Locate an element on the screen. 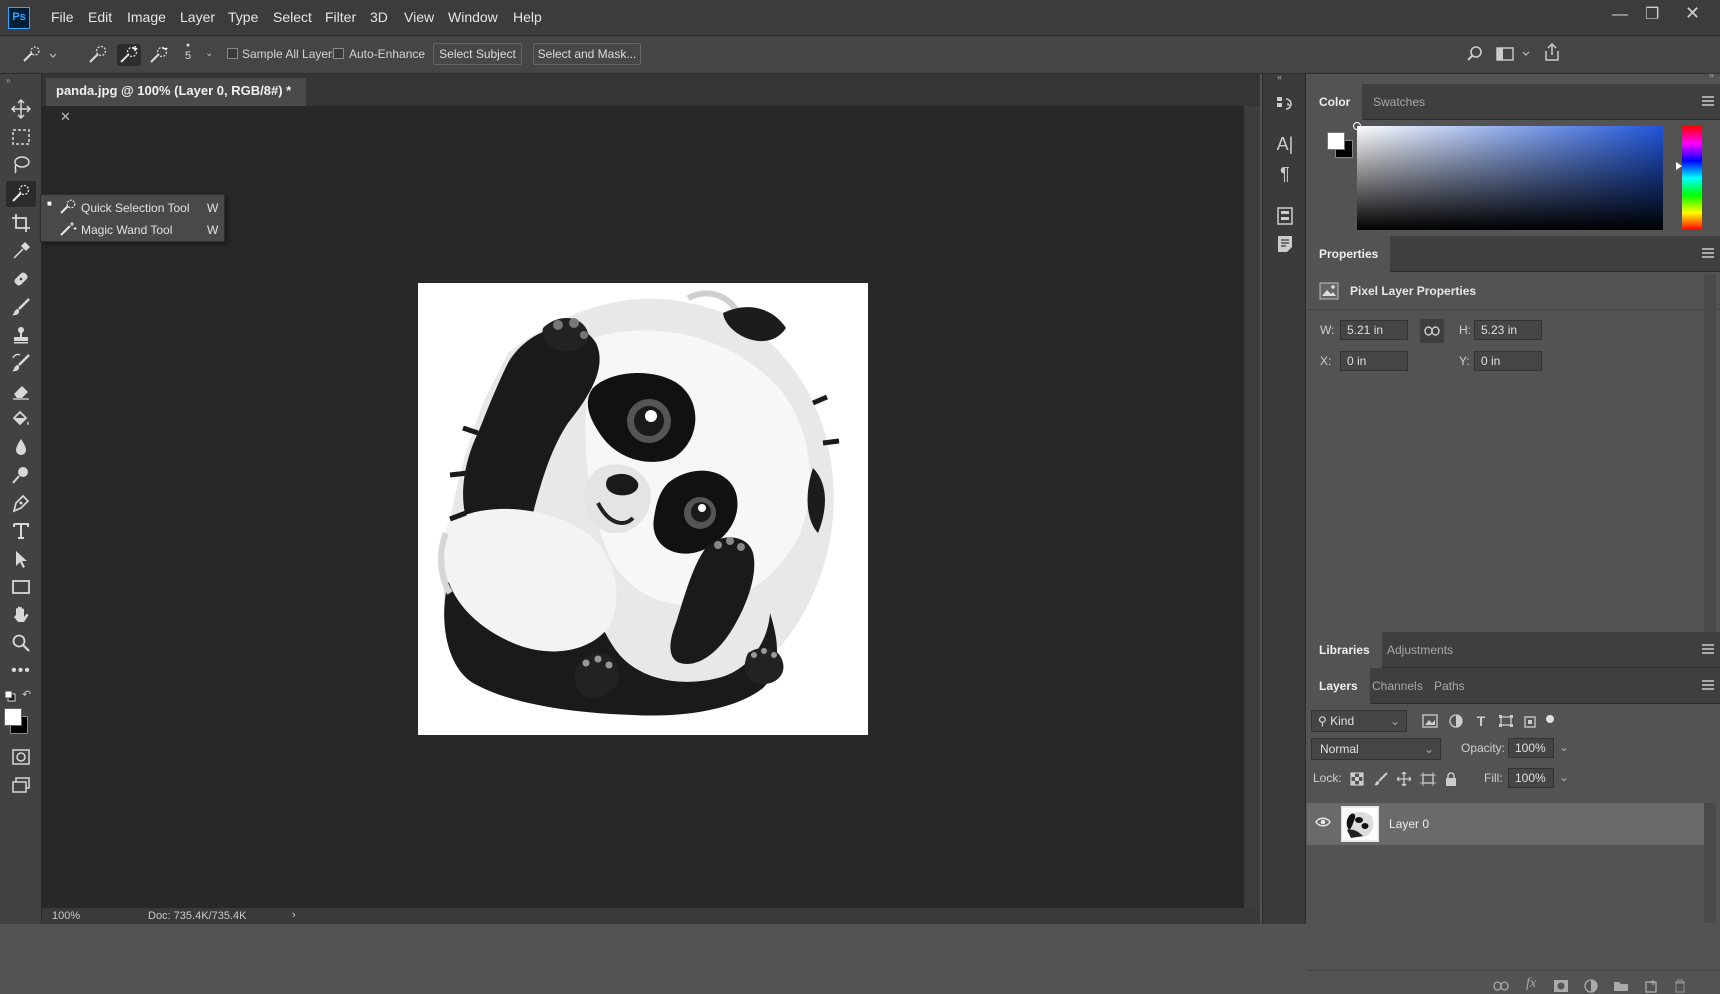 The width and height of the screenshot is (1720, 994). lock-artboard-icon is located at coordinates (1428, 779).